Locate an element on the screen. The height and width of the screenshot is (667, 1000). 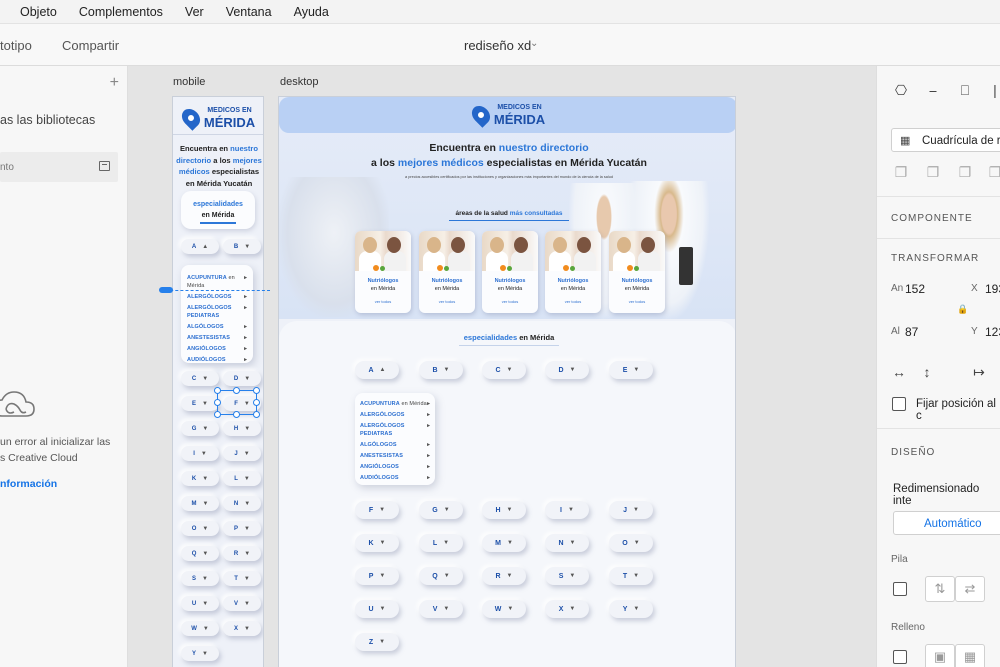
letter-button-w: W ▼ is located at coordinates (504, 609).